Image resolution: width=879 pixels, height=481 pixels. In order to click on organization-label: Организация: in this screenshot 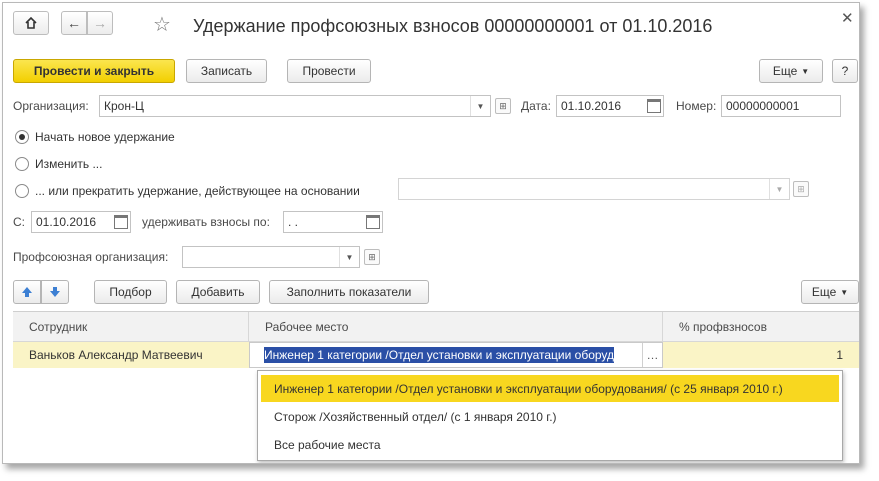, I will do `click(51, 106)`.